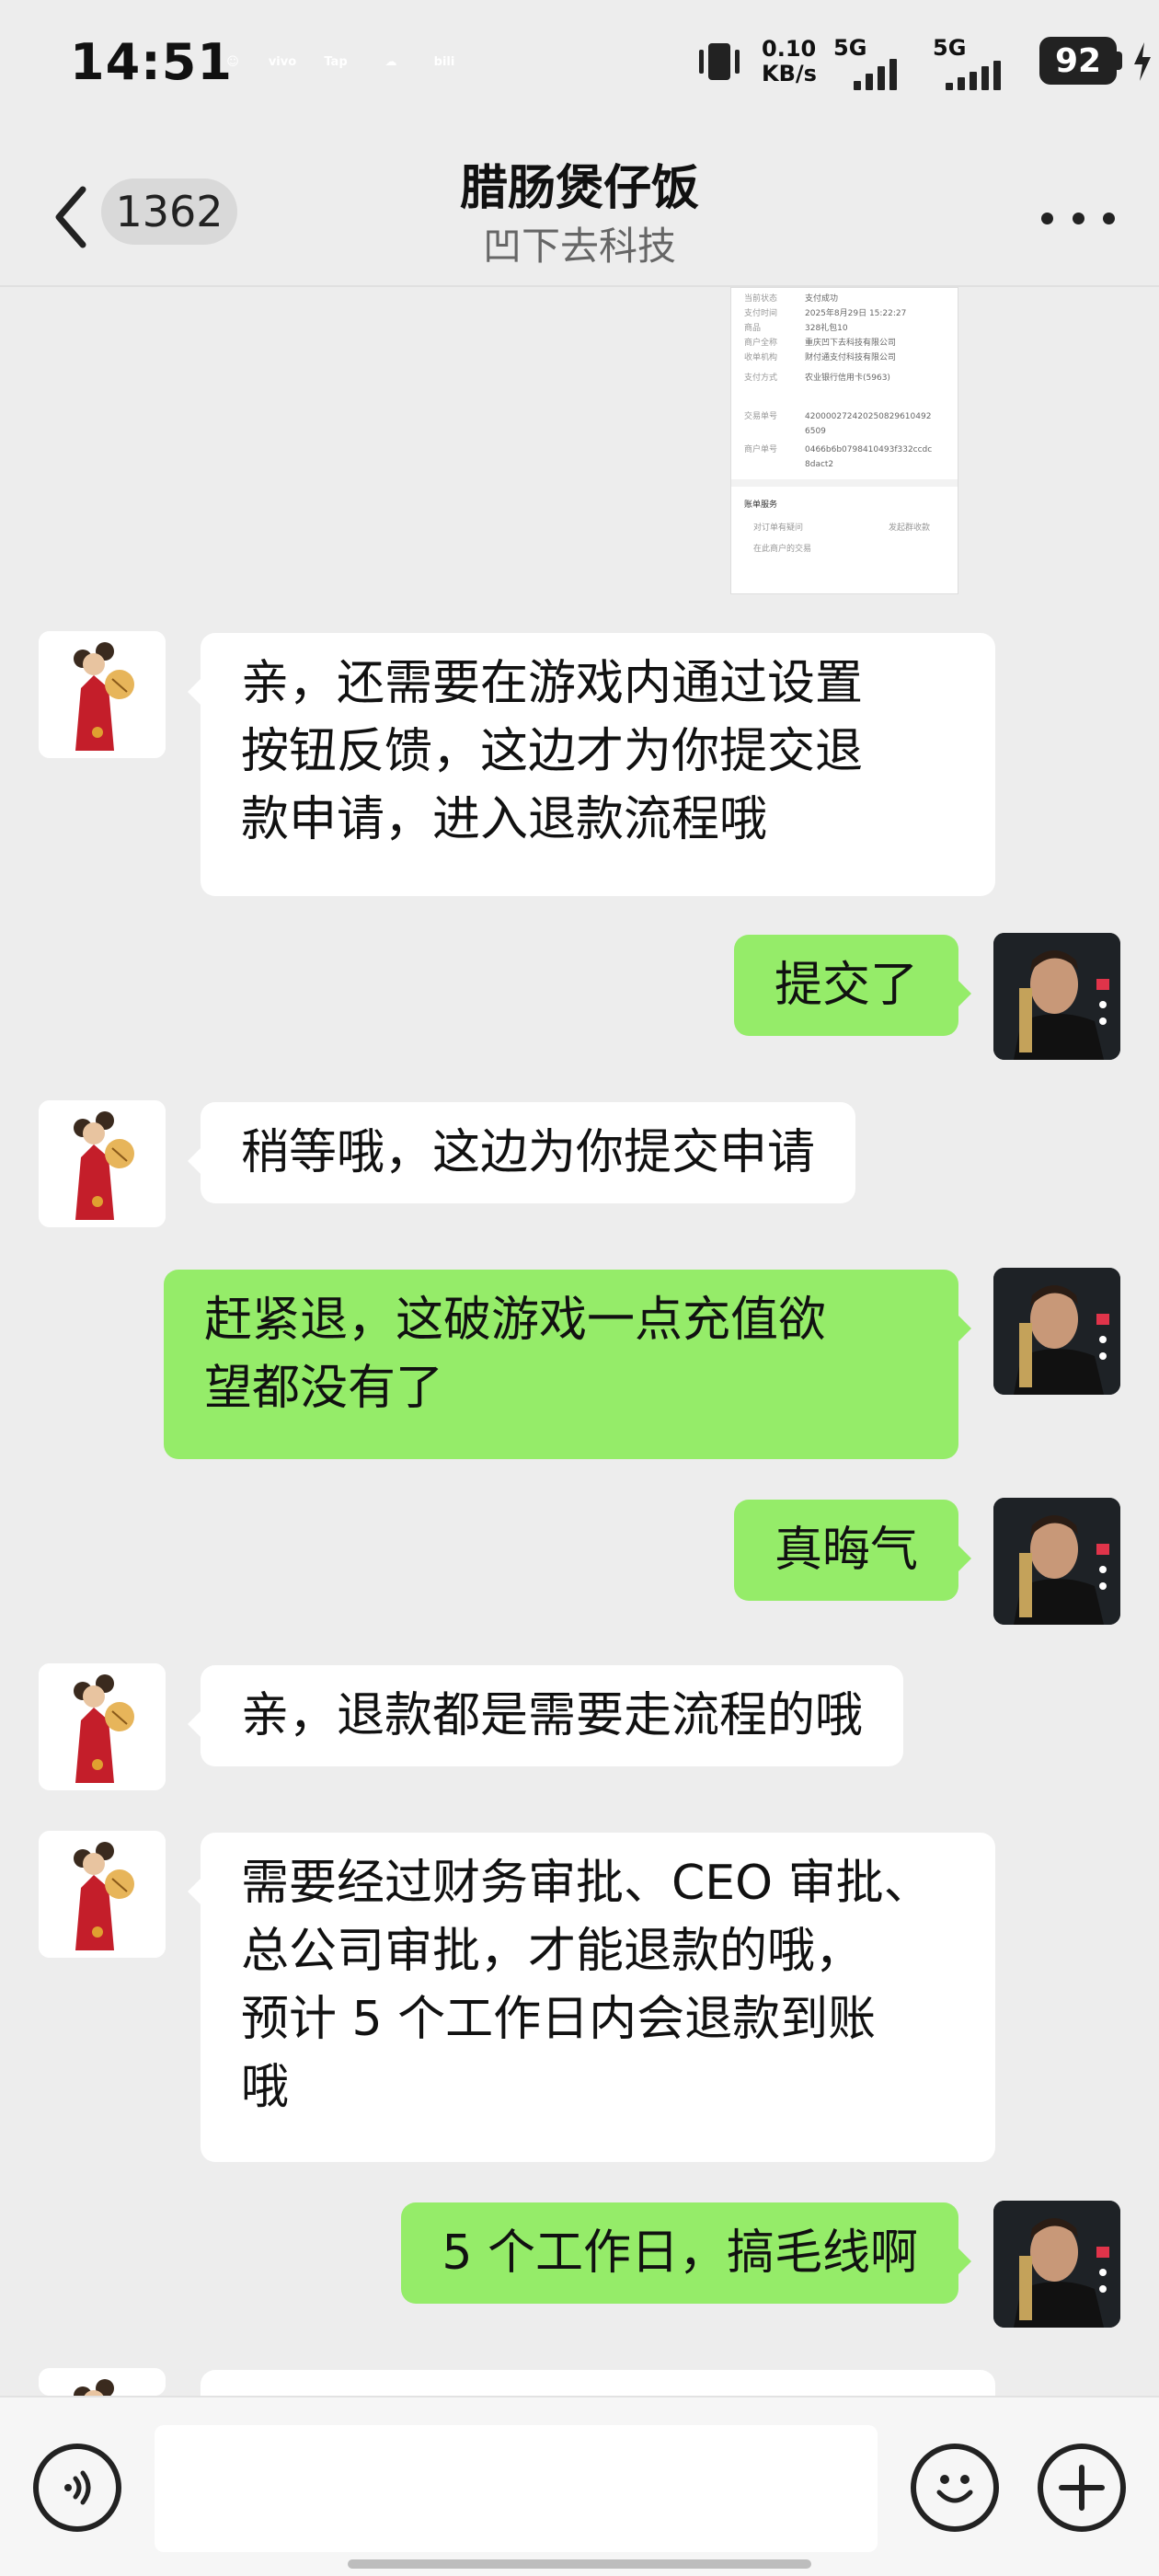 The width and height of the screenshot is (1159, 2576). I want to click on battery-level: 92, so click(1078, 61).